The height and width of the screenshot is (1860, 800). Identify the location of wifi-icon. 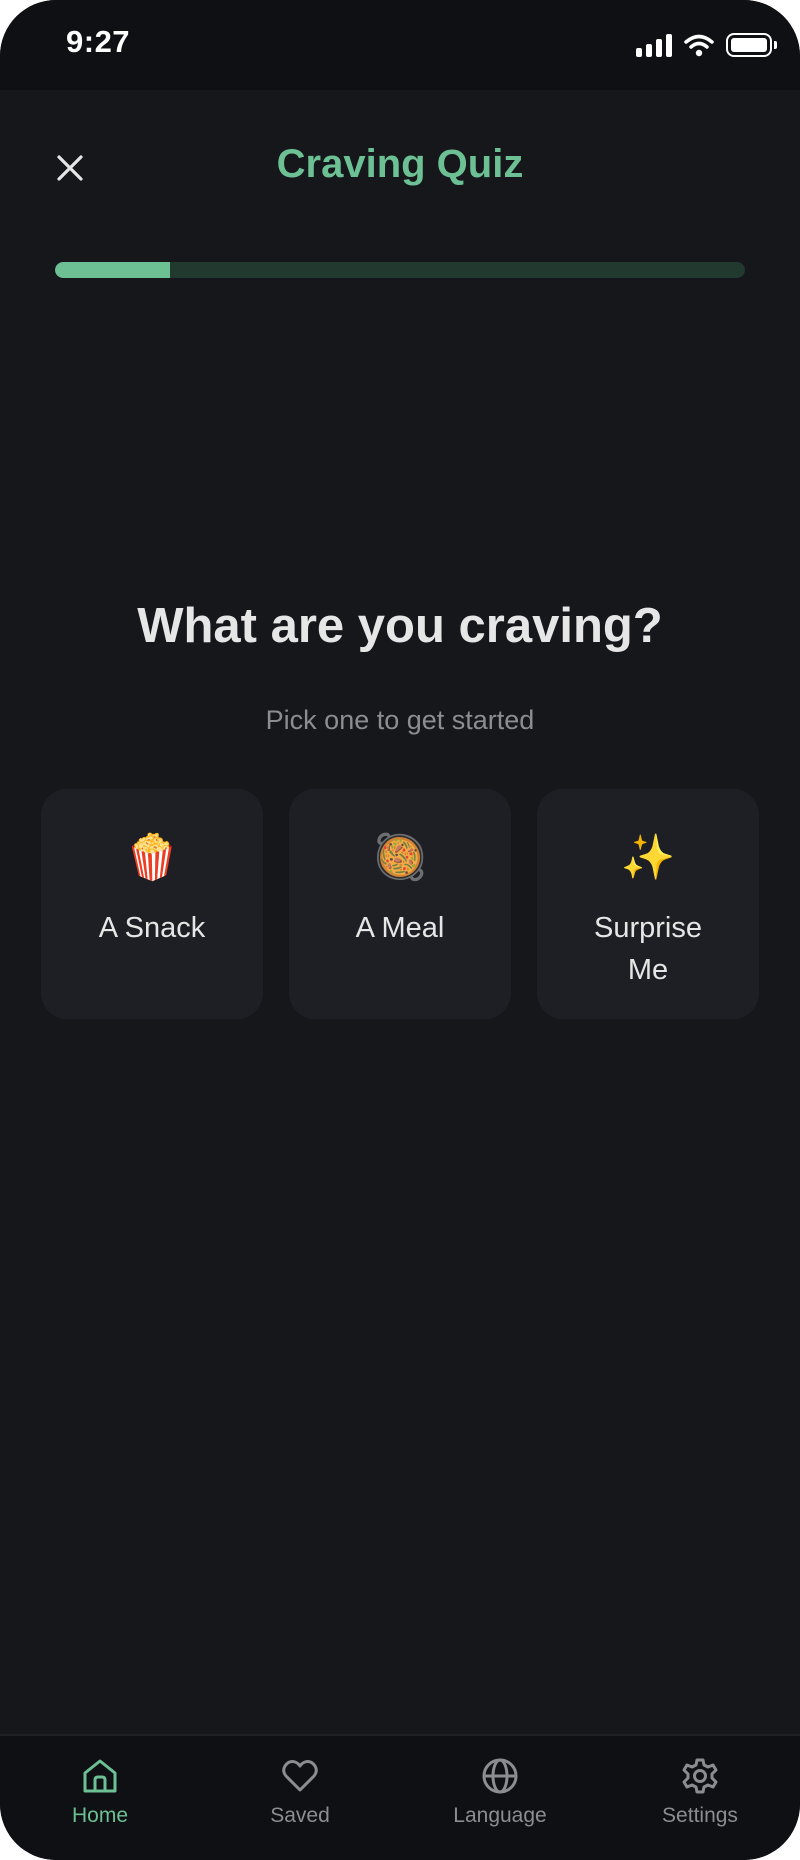
(699, 45).